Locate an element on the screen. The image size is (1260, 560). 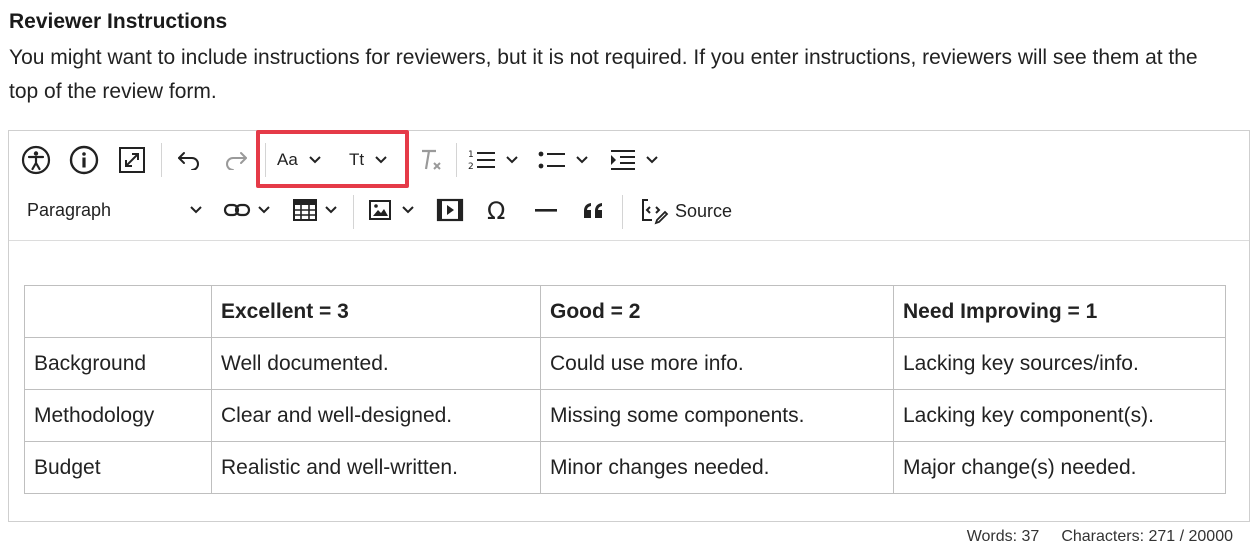
remove-format-button is located at coordinates (431, 160).